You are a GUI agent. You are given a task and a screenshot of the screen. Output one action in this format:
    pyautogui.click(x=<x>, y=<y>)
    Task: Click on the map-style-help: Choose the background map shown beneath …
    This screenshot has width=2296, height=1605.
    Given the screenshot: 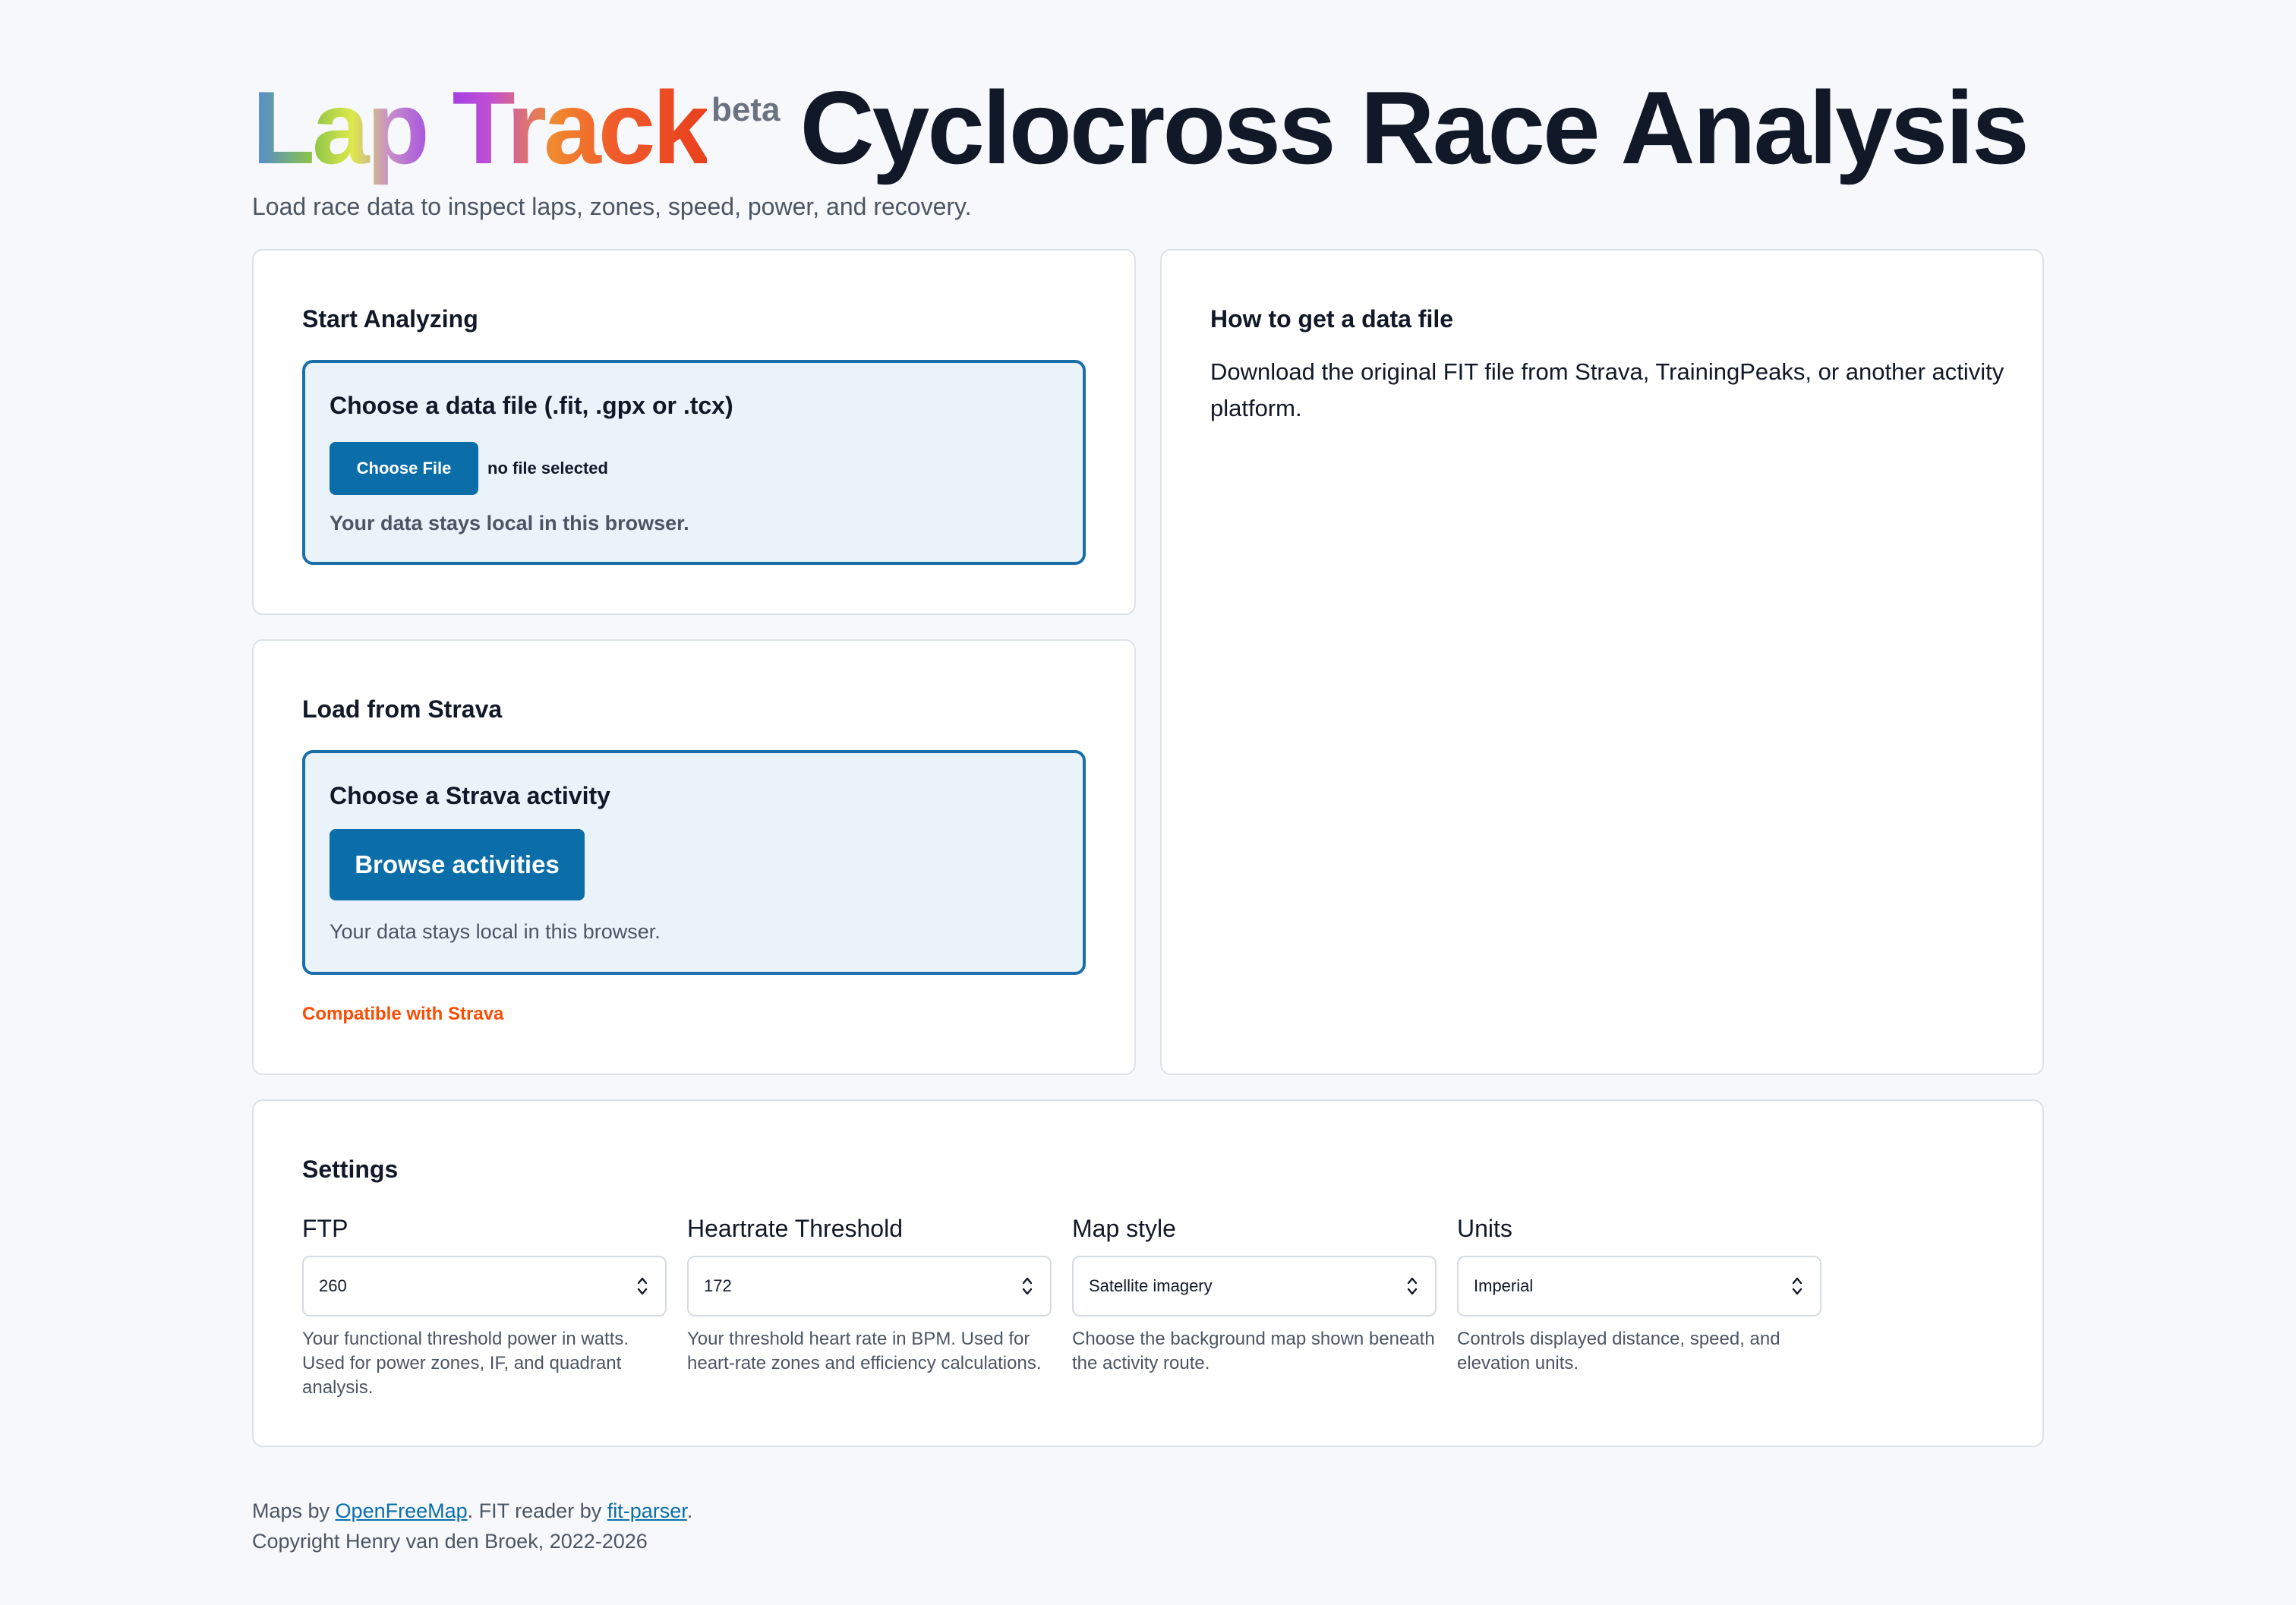 What is the action you would take?
    pyautogui.click(x=1253, y=1351)
    